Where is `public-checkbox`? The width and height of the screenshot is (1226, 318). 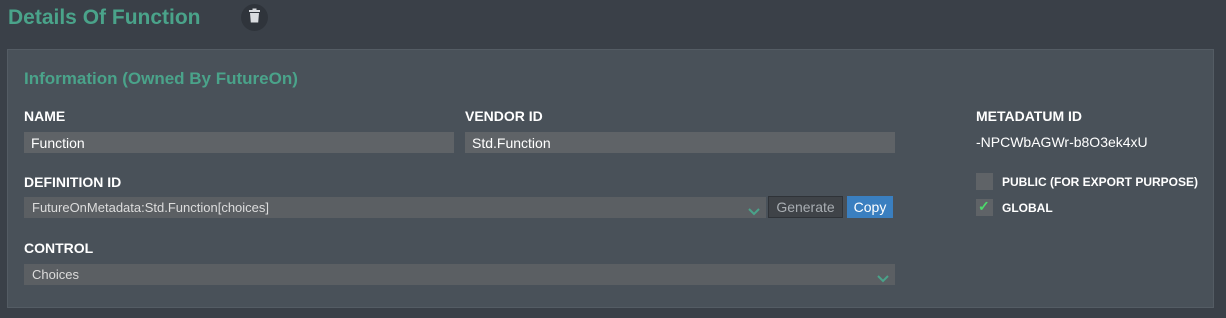
public-checkbox is located at coordinates (984, 181).